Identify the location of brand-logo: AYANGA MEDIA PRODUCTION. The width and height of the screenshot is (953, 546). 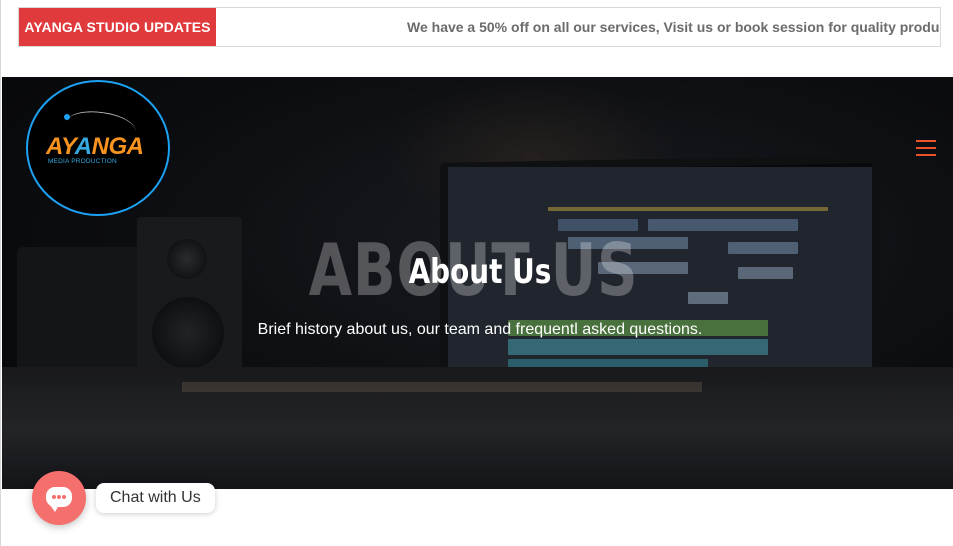
(98, 148).